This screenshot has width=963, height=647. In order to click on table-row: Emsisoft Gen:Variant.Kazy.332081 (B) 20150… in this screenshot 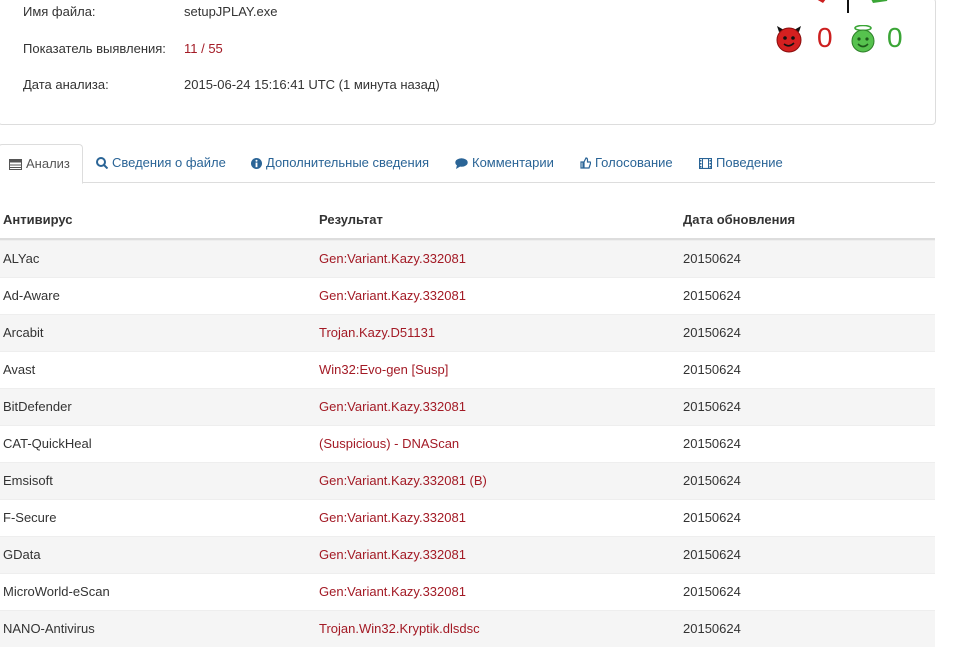, I will do `click(467, 480)`.